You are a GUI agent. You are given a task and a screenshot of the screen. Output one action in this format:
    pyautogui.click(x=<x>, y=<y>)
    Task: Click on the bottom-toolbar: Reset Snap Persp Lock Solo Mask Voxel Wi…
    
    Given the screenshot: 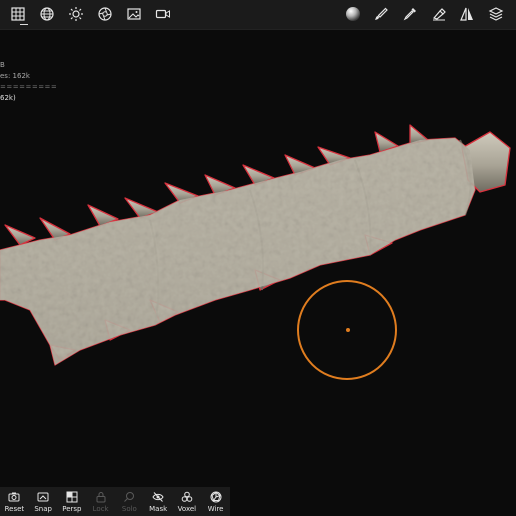 What is the action you would take?
    pyautogui.click(x=115, y=501)
    